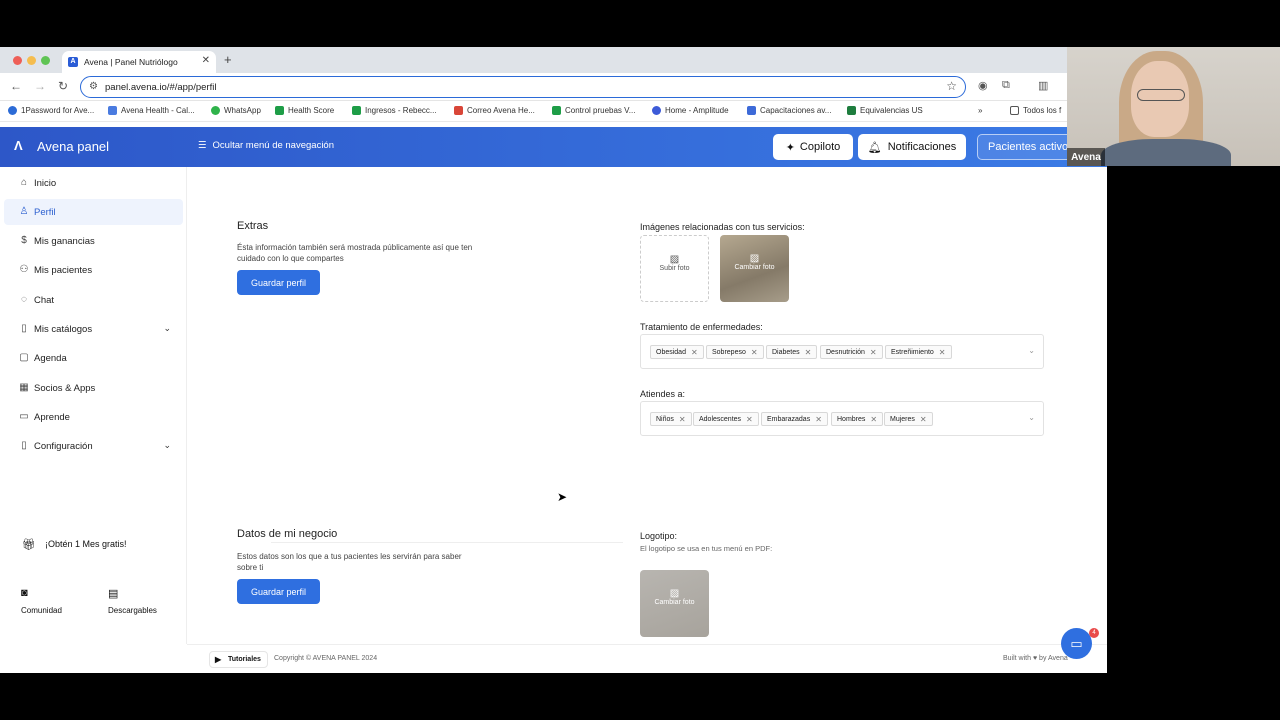 Image resolution: width=1280 pixels, height=720 pixels. What do you see at coordinates (790, 147) in the screenshot?
I see `sparkle-icon: ✦` at bounding box center [790, 147].